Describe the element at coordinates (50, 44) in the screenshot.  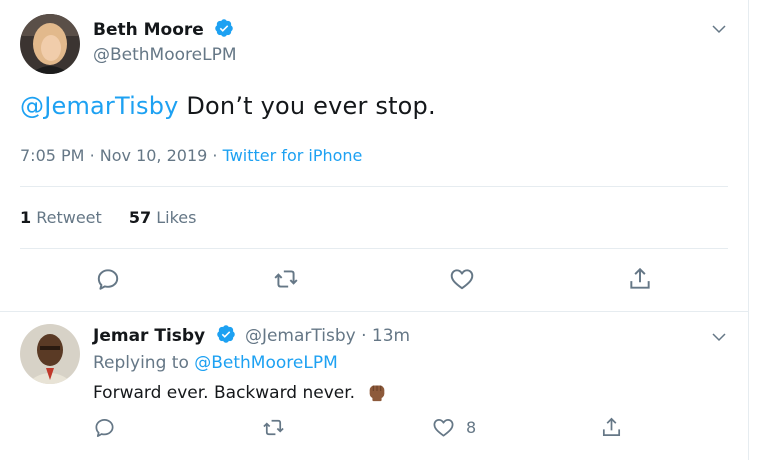
I see `avatar-beth-moore` at that location.